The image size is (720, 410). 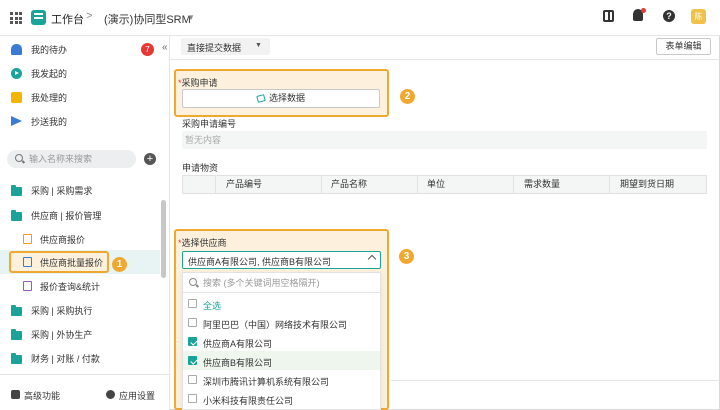 I want to click on sidebar-group-quote-management: 供应商 | 报价管理, so click(x=80, y=215).